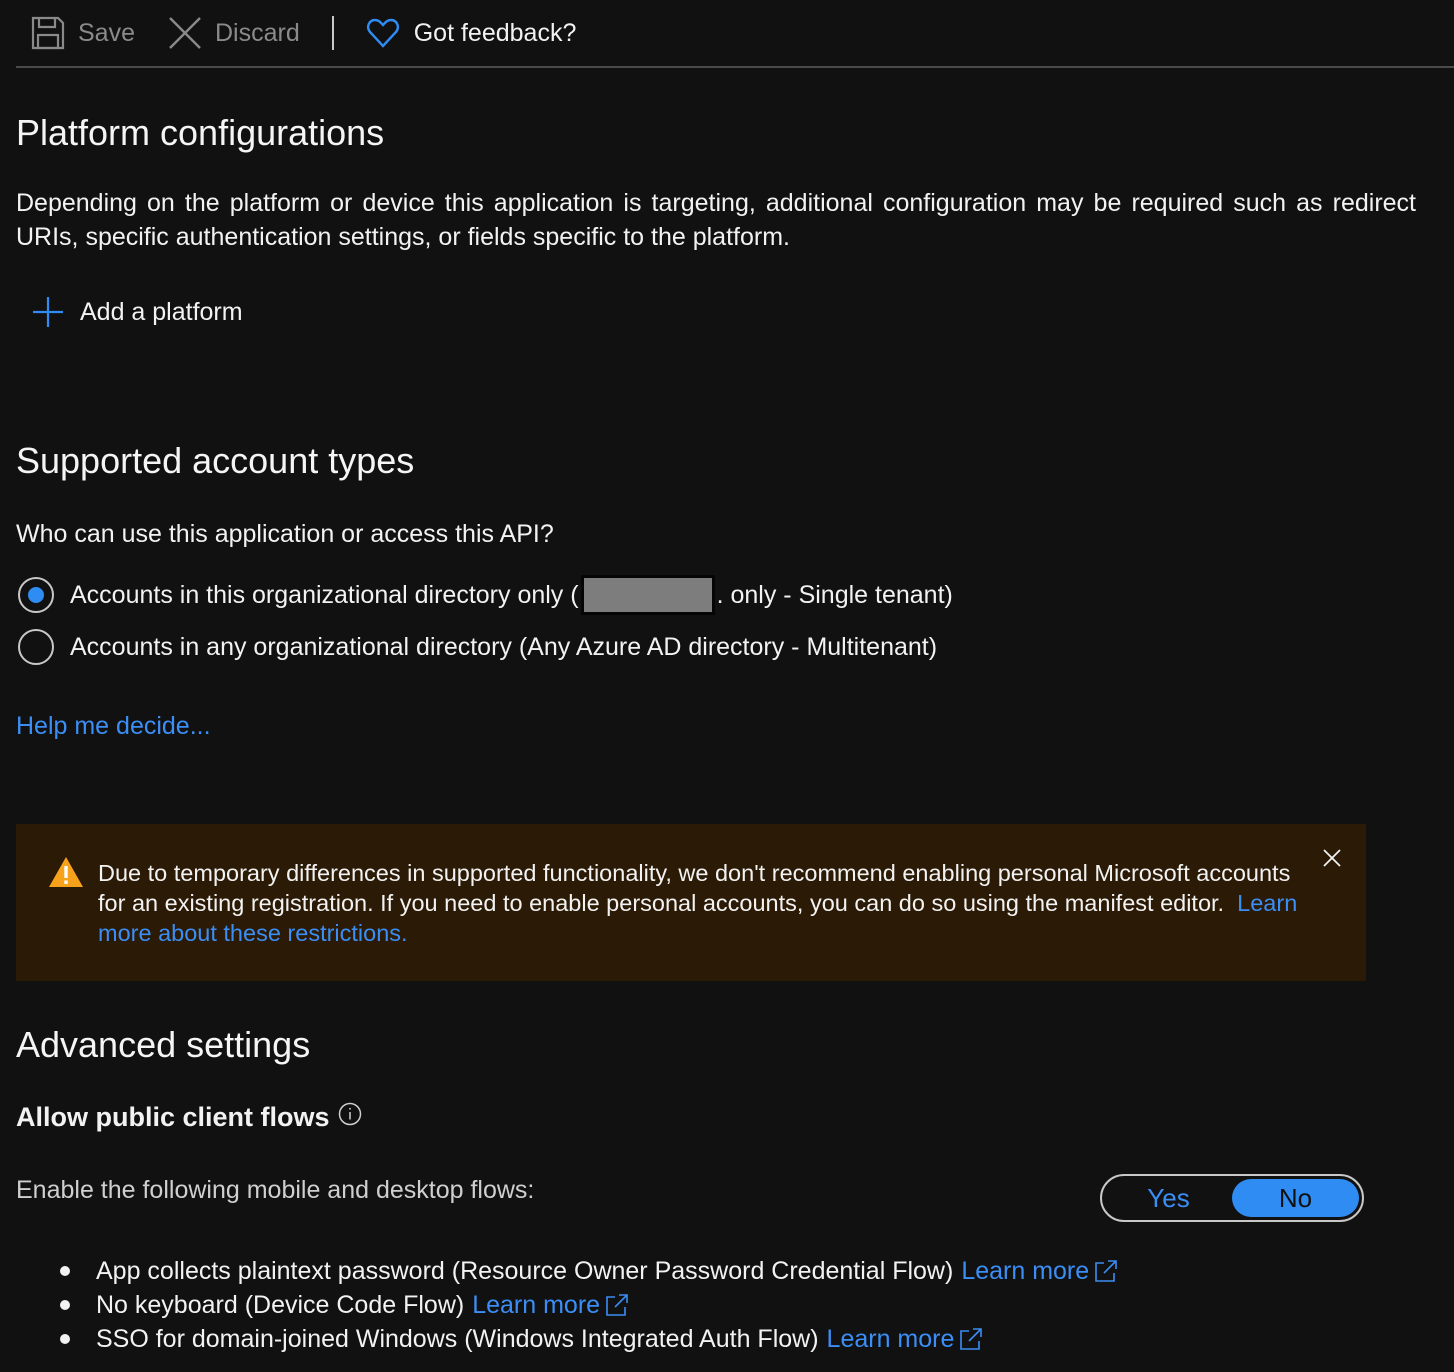 This screenshot has width=1454, height=1372. I want to click on feedback-label: Got feedback?, so click(495, 32).